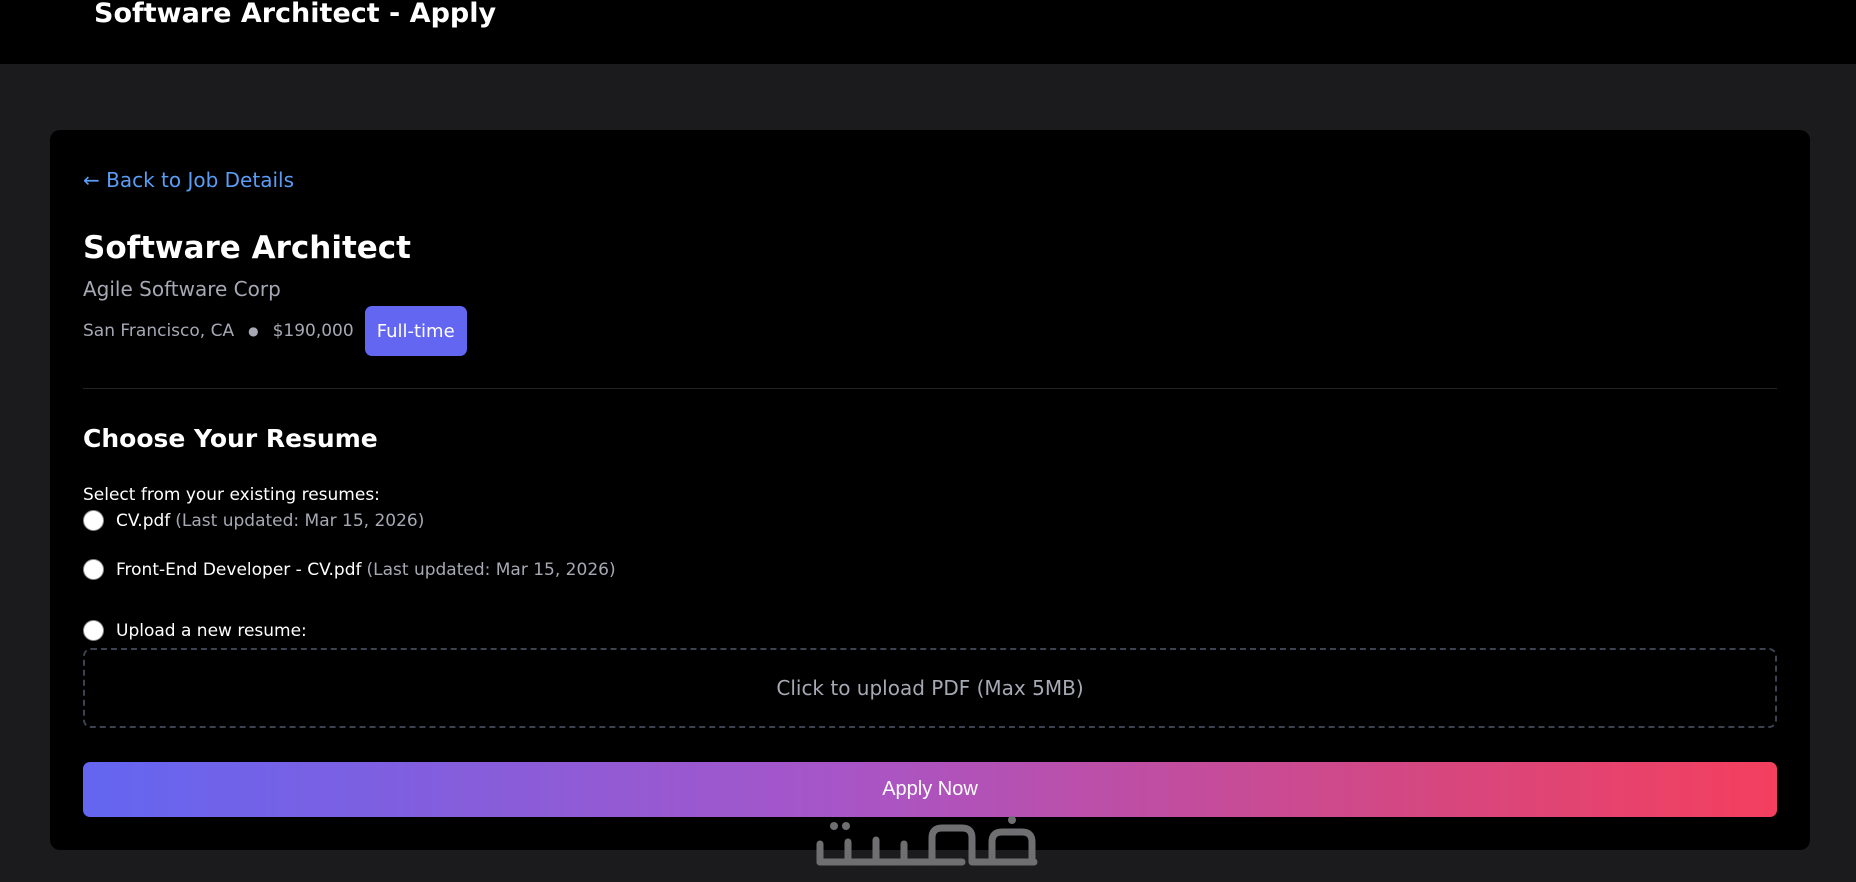 Image resolution: width=1856 pixels, height=882 pixels. Describe the element at coordinates (93, 520) in the screenshot. I see `resume-radio-cv` at that location.